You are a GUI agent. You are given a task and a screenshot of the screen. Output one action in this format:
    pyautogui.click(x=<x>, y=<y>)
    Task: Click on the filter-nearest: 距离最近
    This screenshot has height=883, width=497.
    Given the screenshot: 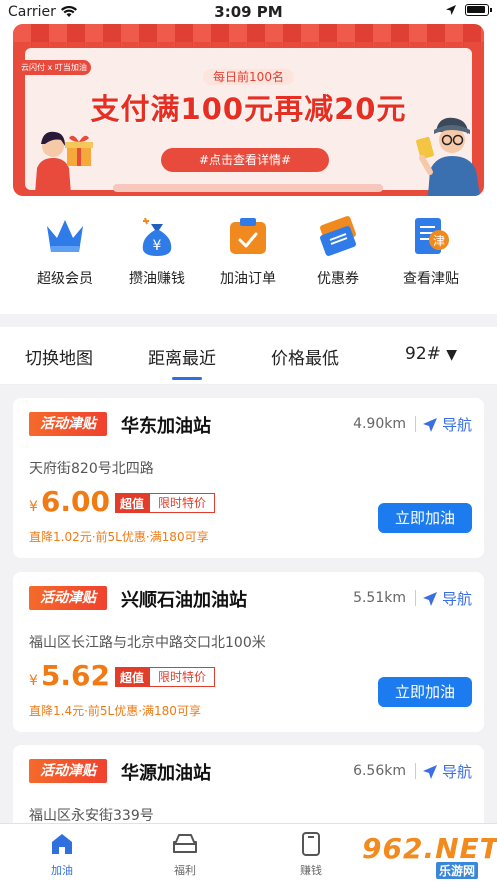 What is the action you would take?
    pyautogui.click(x=182, y=356)
    